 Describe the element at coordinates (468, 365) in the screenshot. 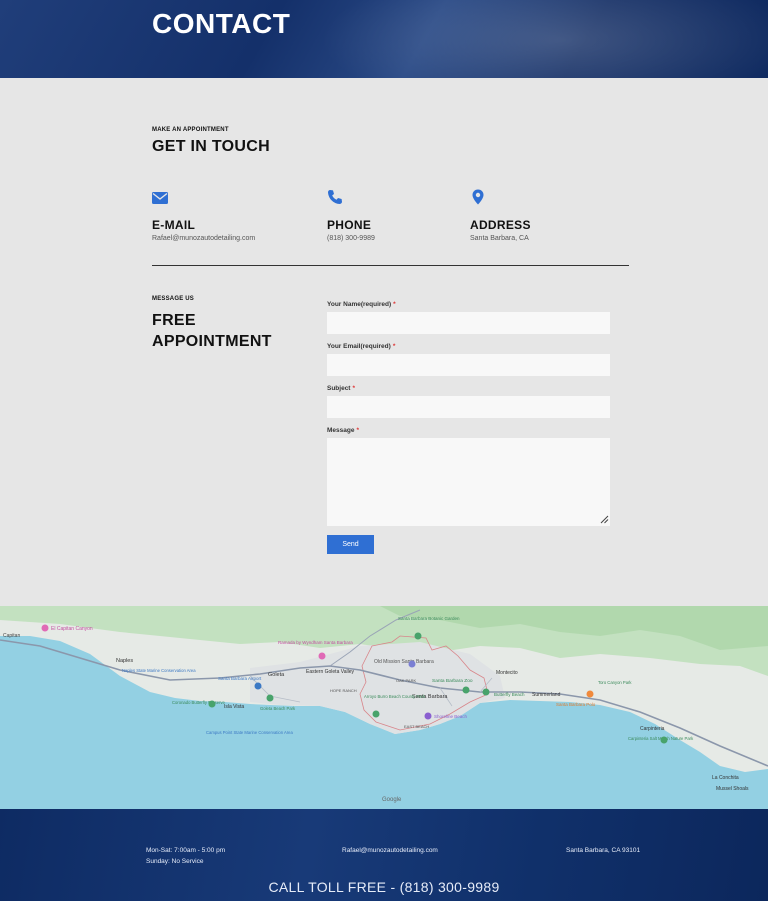

I see `email-field` at that location.